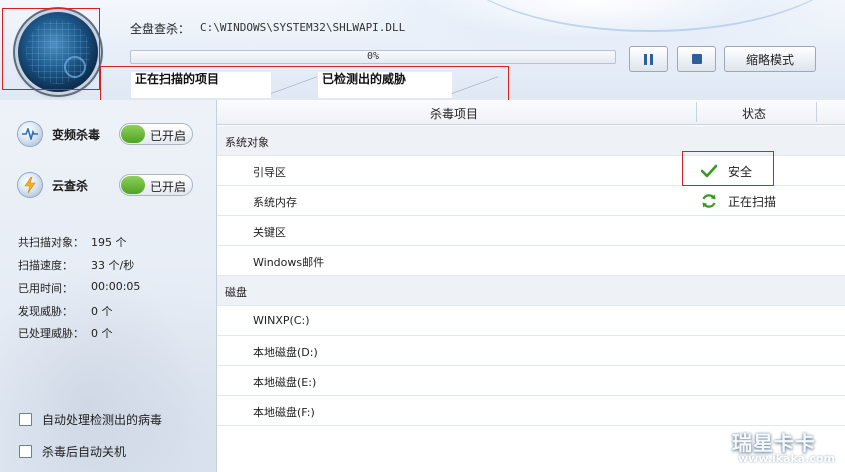 The width and height of the screenshot is (845, 472). I want to click on stat-label: 发现威胁：, so click(45, 311).